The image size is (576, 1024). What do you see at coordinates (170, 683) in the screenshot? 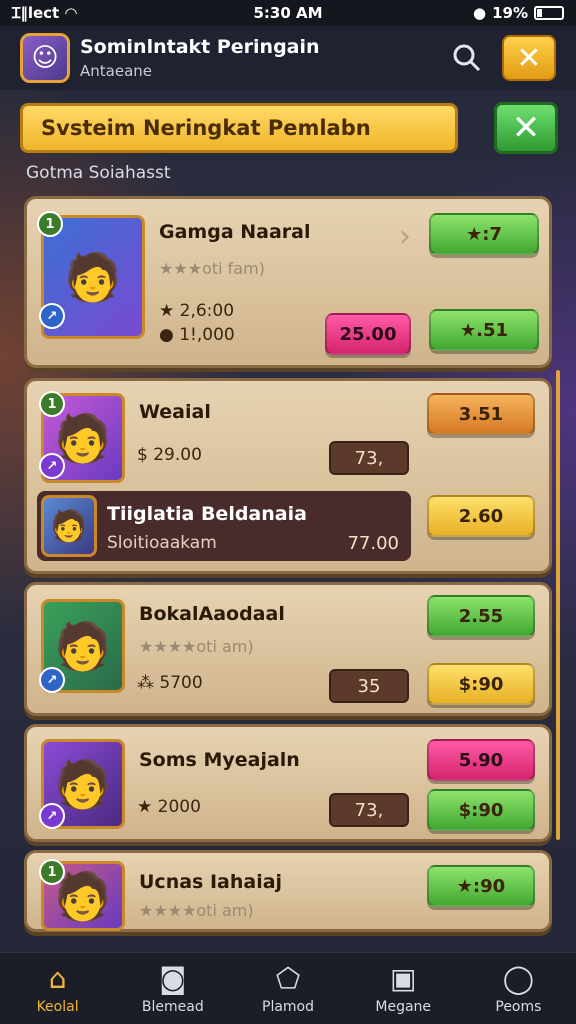
I see `gem-stat: ⁂ 5700` at bounding box center [170, 683].